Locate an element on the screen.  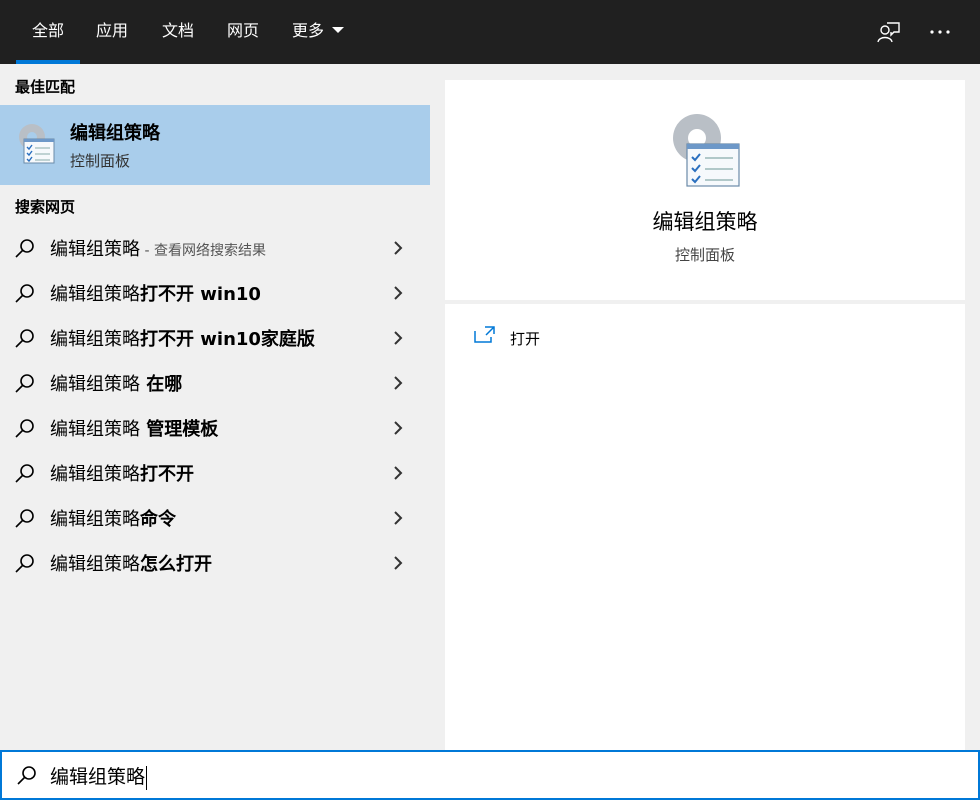
web-result-row: 编辑组策略 管理模板 is located at coordinates (215, 427).